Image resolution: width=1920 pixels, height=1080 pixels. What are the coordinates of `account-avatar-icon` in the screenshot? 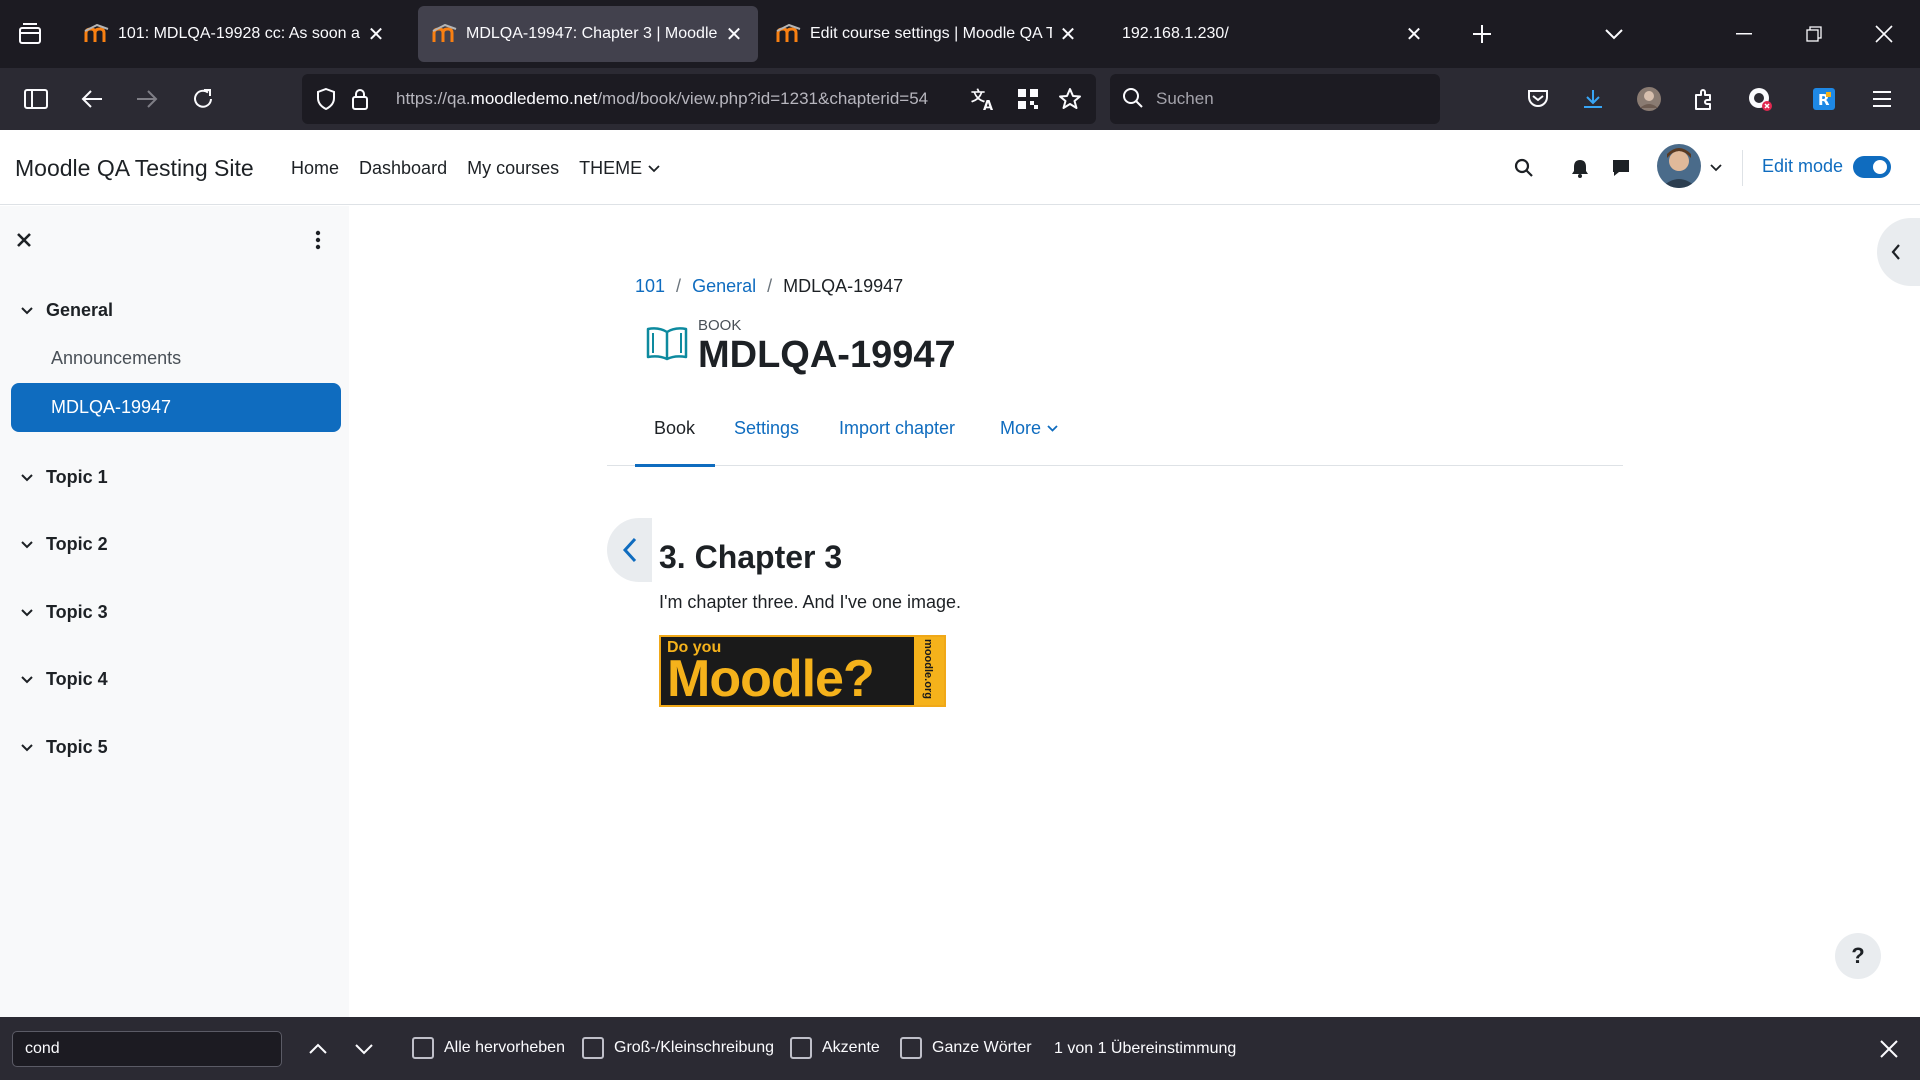 It's located at (1649, 99).